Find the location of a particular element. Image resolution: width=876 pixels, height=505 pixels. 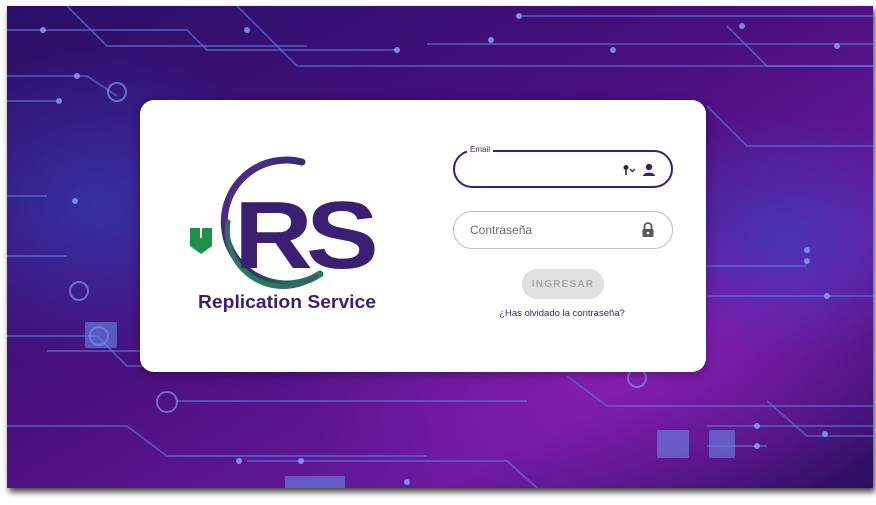

logo-text: Replication Service is located at coordinates (287, 302).